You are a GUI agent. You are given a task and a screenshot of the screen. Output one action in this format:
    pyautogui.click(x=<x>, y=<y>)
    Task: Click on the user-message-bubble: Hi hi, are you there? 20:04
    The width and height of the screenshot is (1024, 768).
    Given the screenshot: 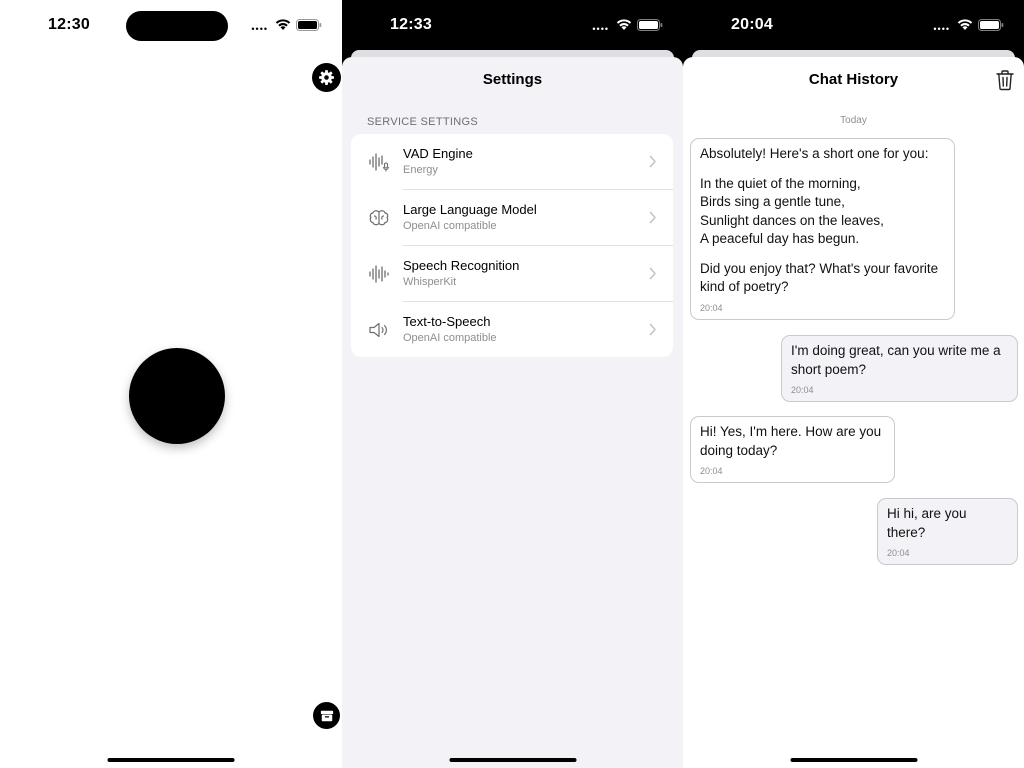 What is the action you would take?
    pyautogui.click(x=947, y=531)
    